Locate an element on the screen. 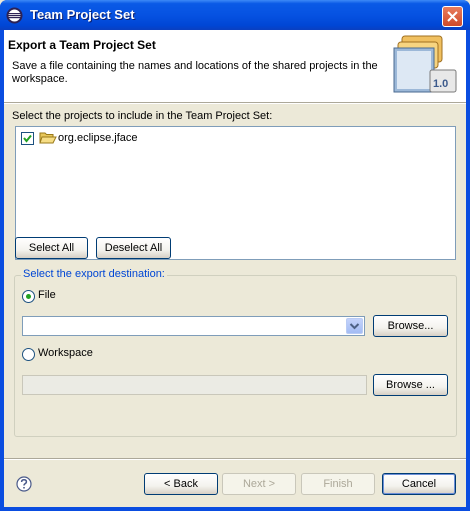  back-button: < Back is located at coordinates (181, 484).